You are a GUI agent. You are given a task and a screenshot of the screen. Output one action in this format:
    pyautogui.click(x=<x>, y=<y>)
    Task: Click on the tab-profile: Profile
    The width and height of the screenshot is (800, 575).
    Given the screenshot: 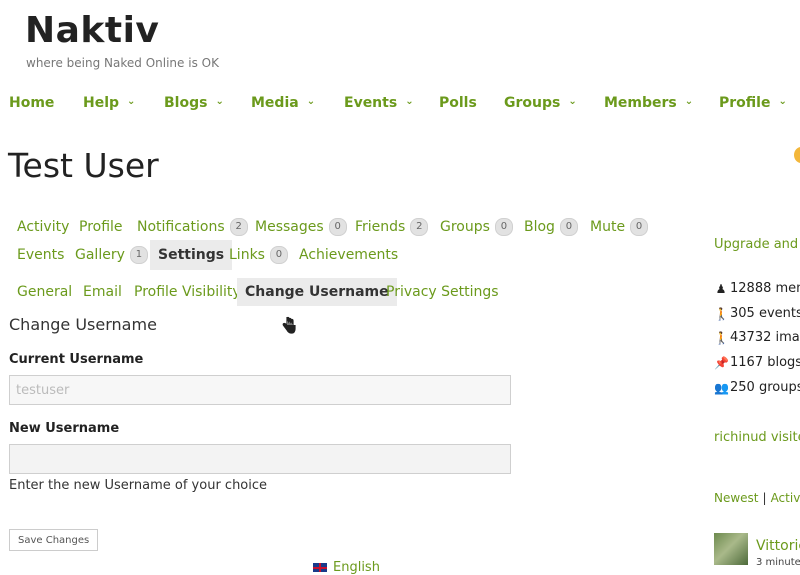 What is the action you would take?
    pyautogui.click(x=101, y=227)
    